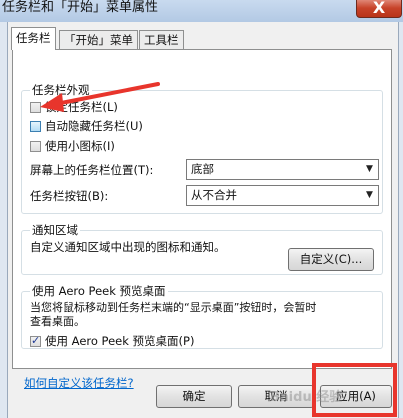 This screenshot has height=418, width=403. What do you see at coordinates (306, 397) in the screenshot?
I see `watermark: Baidu 经验` at bounding box center [306, 397].